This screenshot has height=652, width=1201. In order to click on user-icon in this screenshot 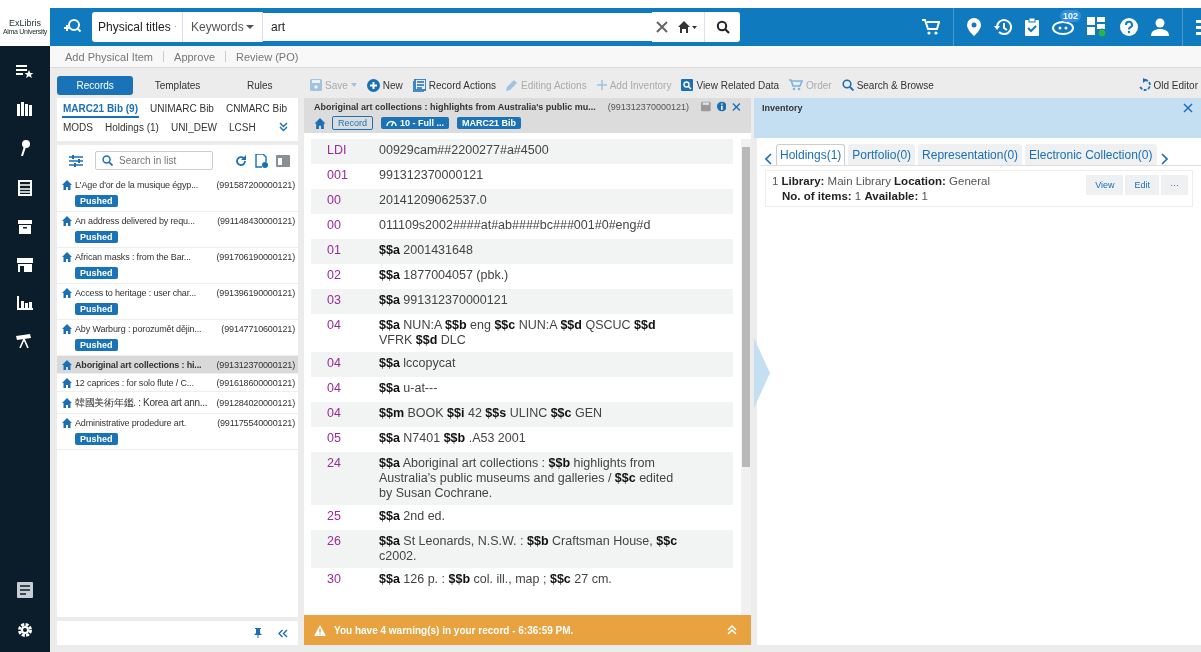, I will do `click(1160, 27)`.